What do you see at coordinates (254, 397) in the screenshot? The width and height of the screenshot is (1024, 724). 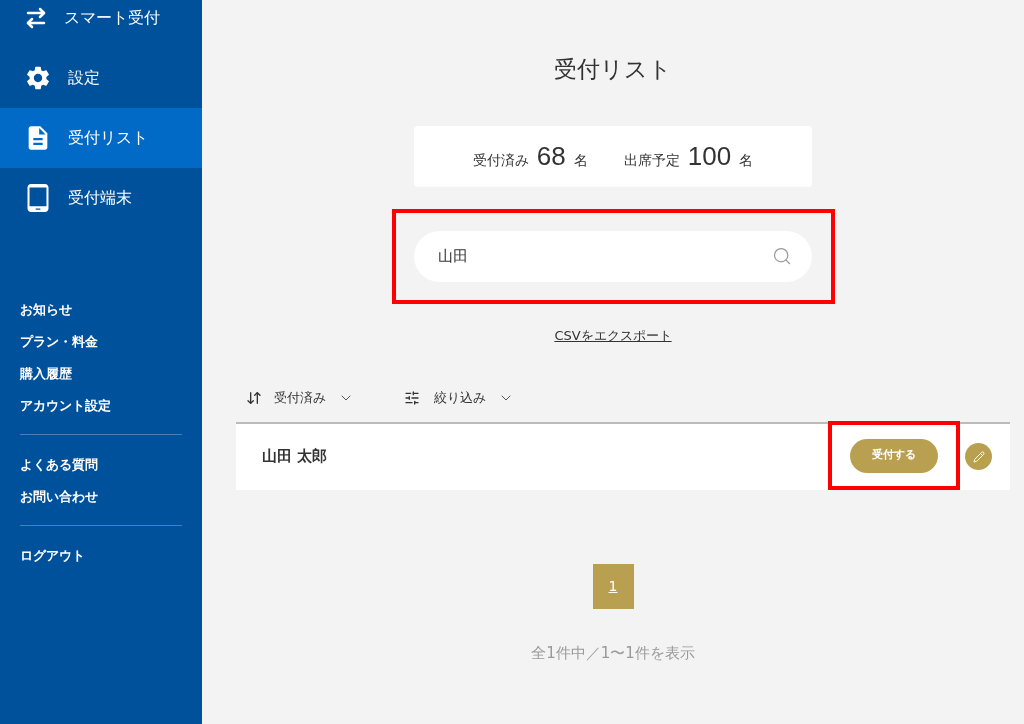 I see `sort-arrows-icon` at bounding box center [254, 397].